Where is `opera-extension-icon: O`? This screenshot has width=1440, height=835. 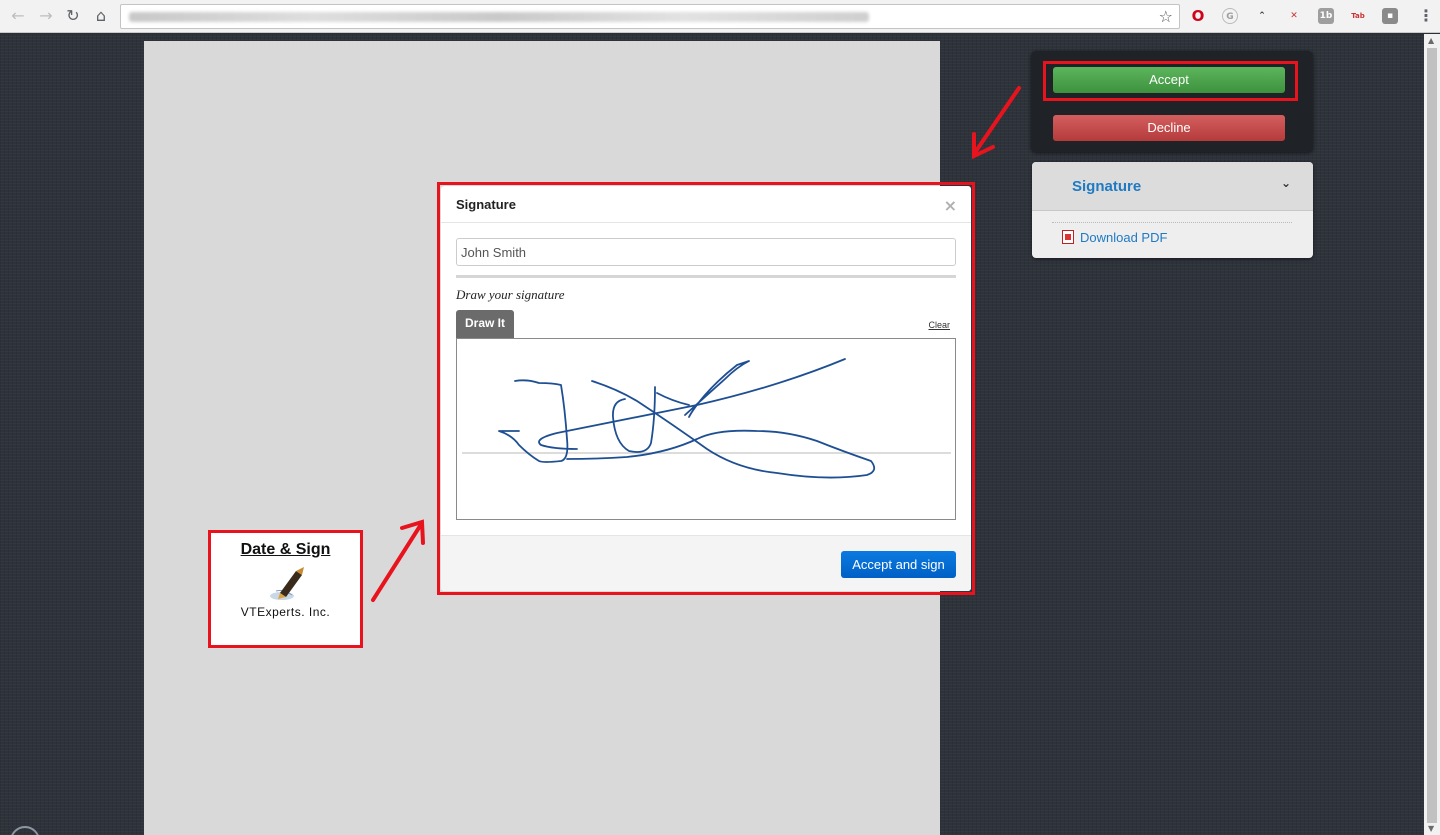
opera-extension-icon: O is located at coordinates (1198, 16).